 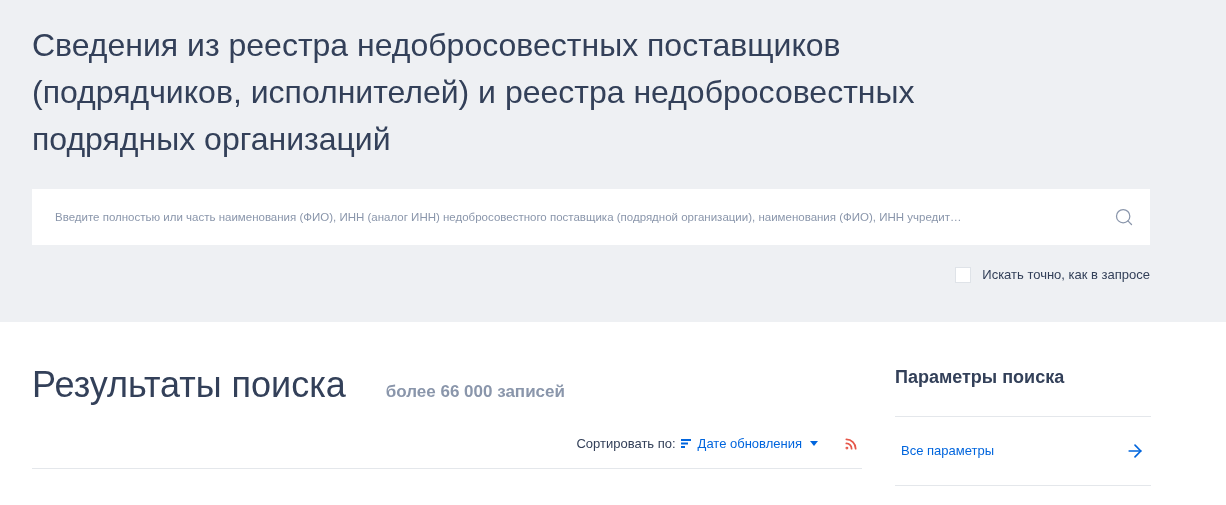 I want to click on checkbox, so click(x=963, y=274).